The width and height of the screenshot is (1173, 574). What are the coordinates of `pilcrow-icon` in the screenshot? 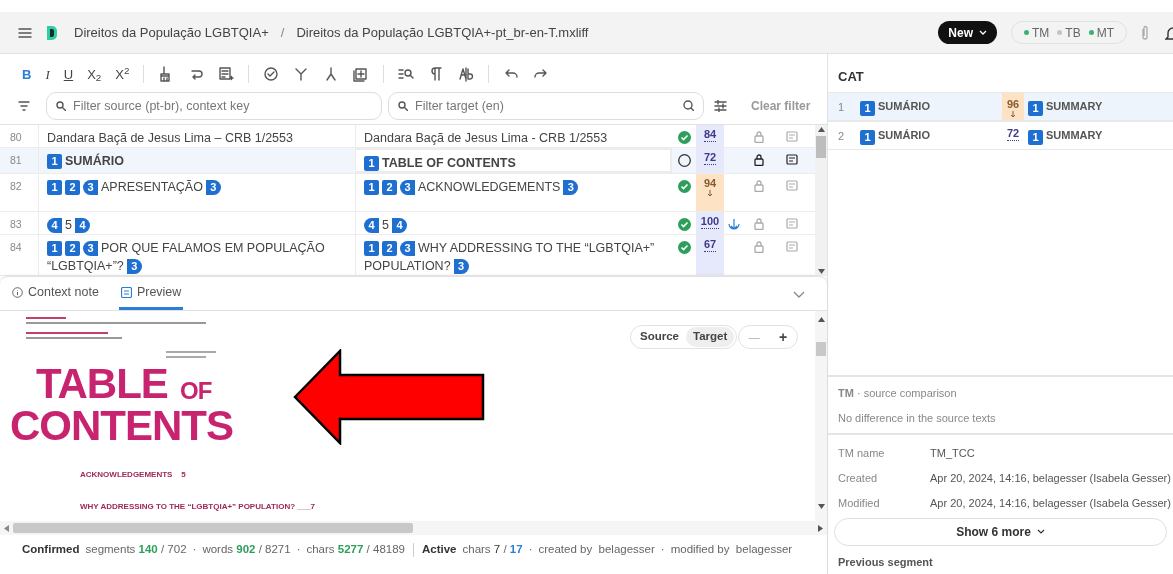 It's located at (436, 74).